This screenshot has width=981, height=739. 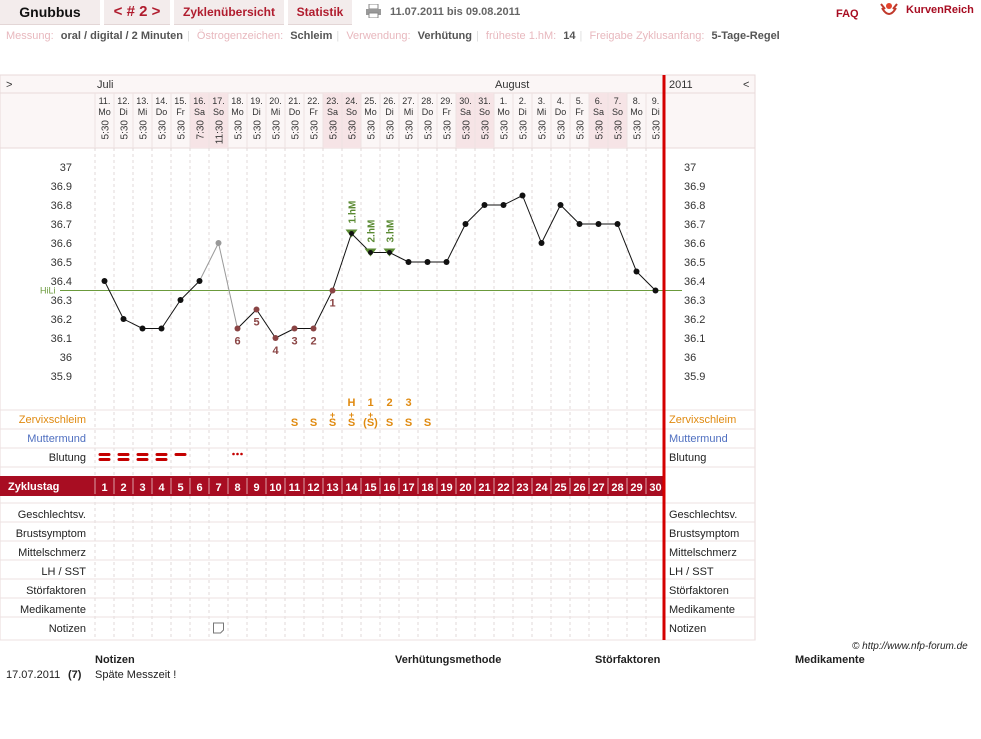 I want to click on medi-col-header: Medikamente, so click(x=830, y=660).